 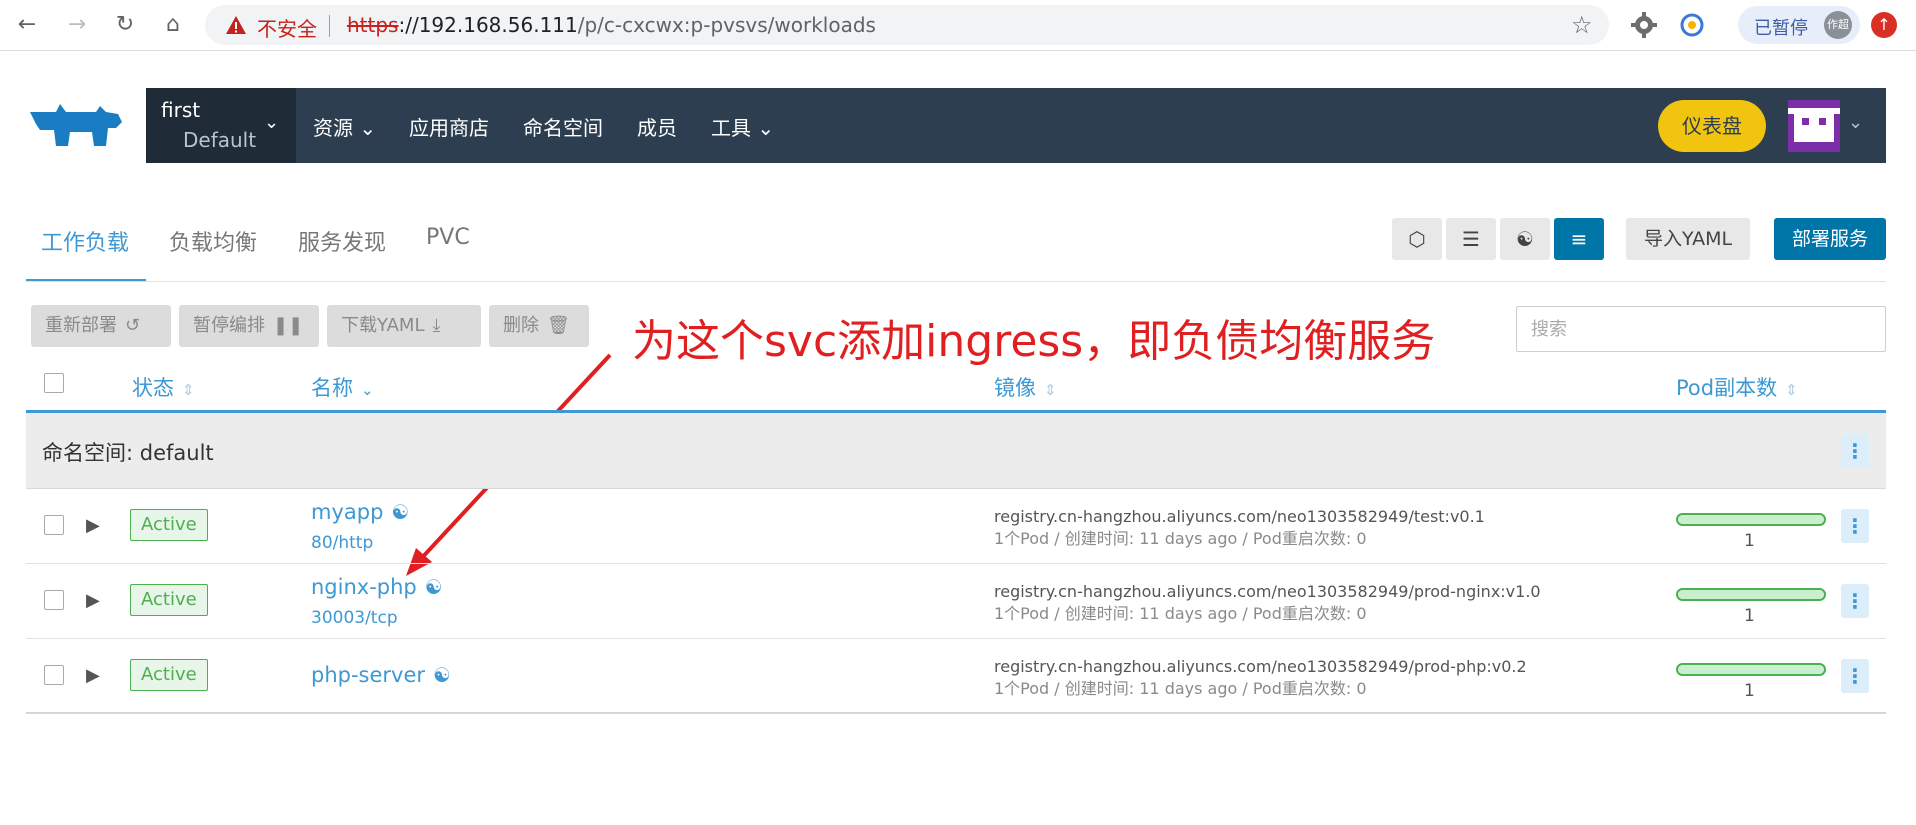 I want to click on tab-pvc: PVC, so click(x=448, y=237).